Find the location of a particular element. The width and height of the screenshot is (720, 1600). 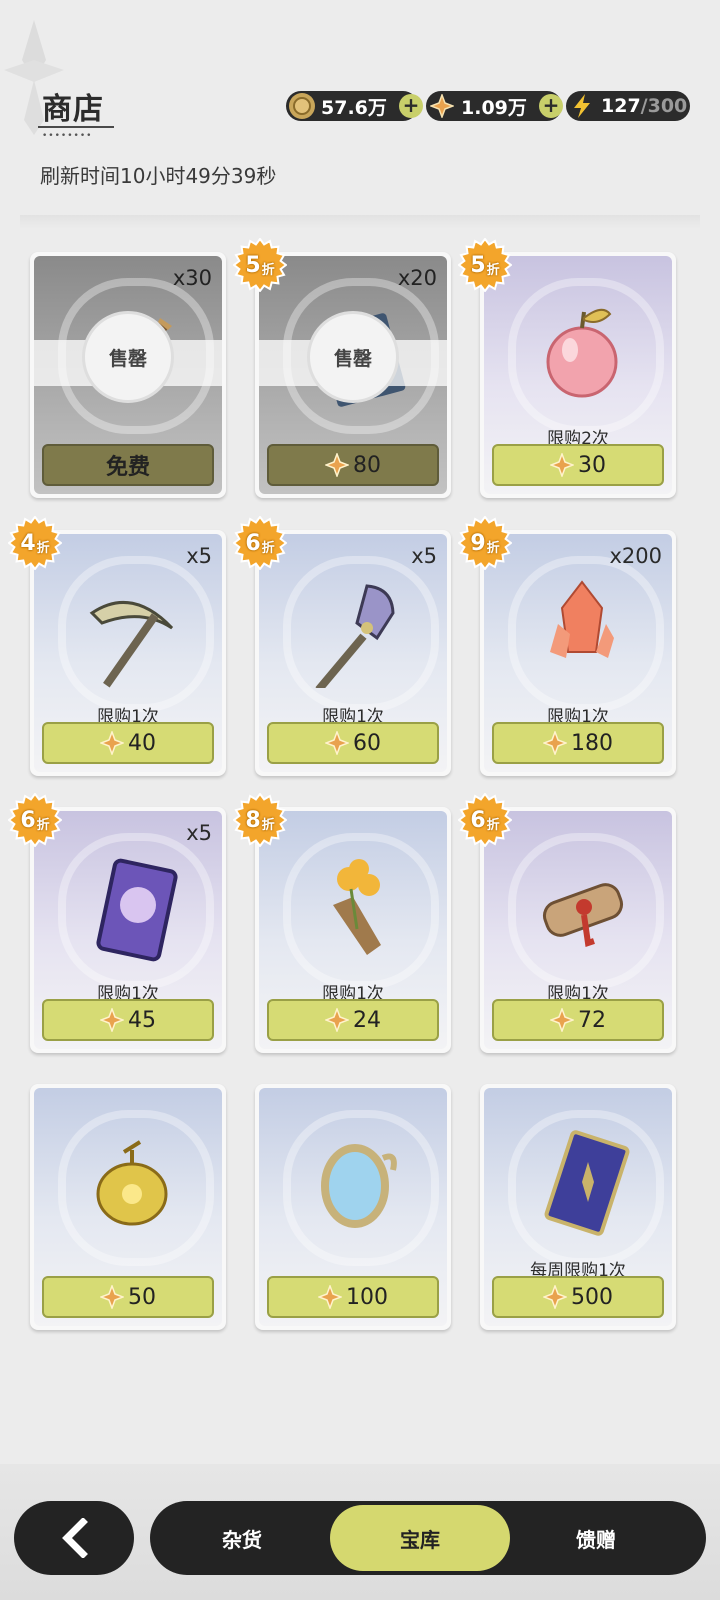

price-button: 50 is located at coordinates (128, 1297).